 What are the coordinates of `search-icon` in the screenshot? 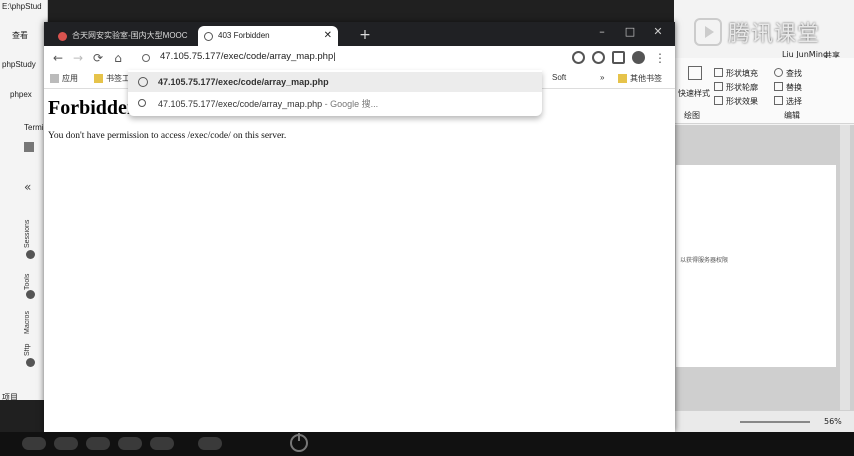 It's located at (142, 103).